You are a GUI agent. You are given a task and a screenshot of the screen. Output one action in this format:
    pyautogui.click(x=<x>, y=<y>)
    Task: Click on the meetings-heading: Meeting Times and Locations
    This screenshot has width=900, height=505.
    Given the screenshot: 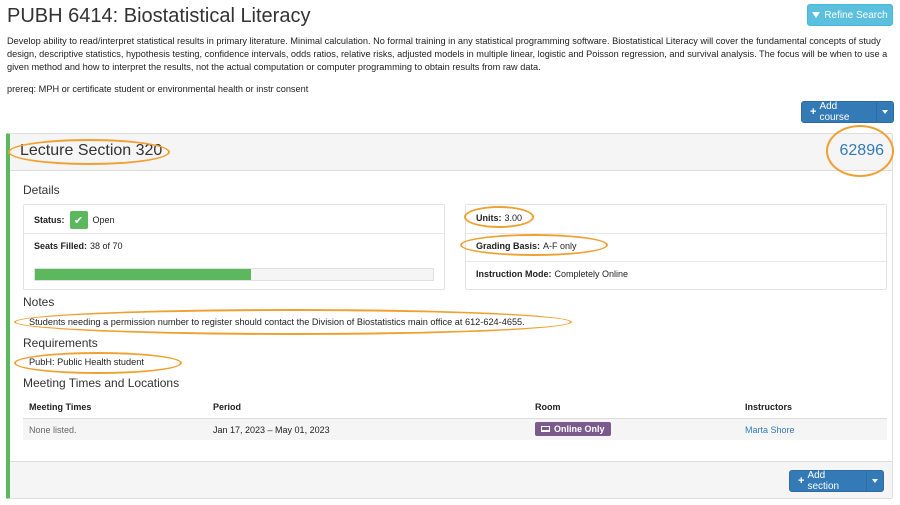 What is the action you would take?
    pyautogui.click(x=101, y=383)
    